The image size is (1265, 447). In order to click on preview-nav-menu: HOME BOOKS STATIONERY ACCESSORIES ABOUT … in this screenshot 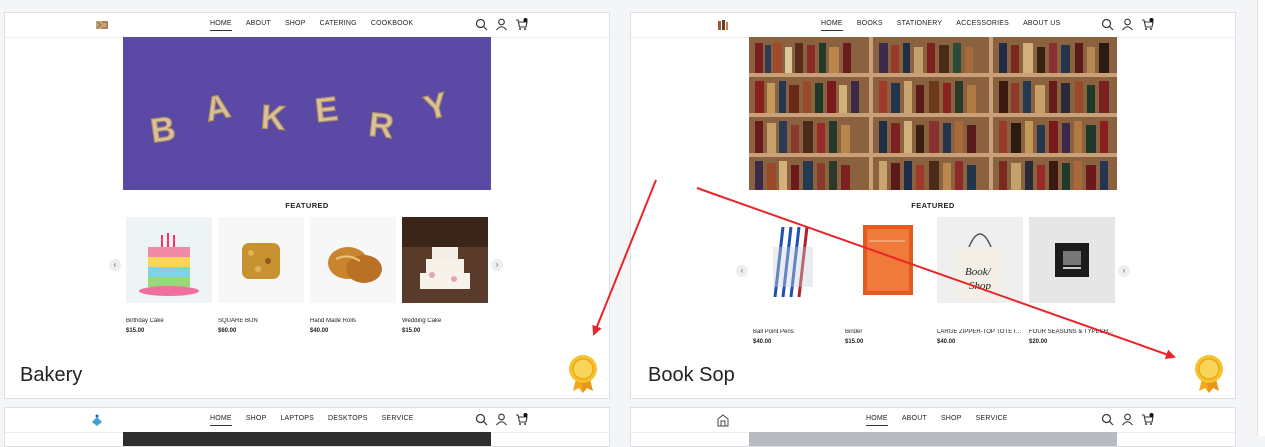, I will do `click(940, 25)`.